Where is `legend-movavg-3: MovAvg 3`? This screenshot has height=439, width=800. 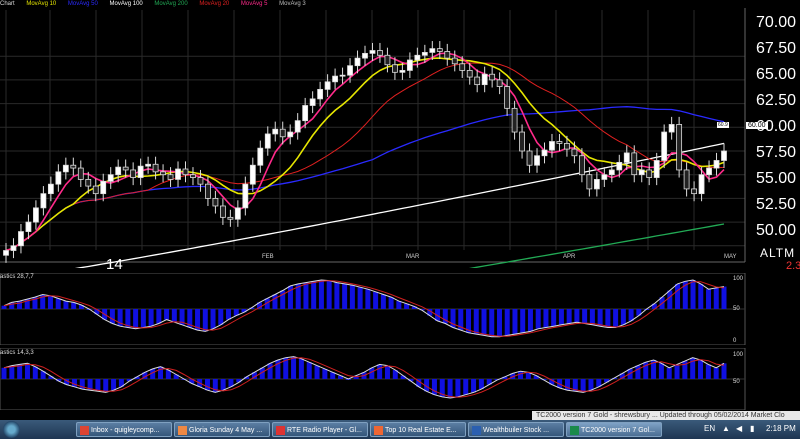
legend-movavg-3: MovAvg 3 is located at coordinates (292, 4).